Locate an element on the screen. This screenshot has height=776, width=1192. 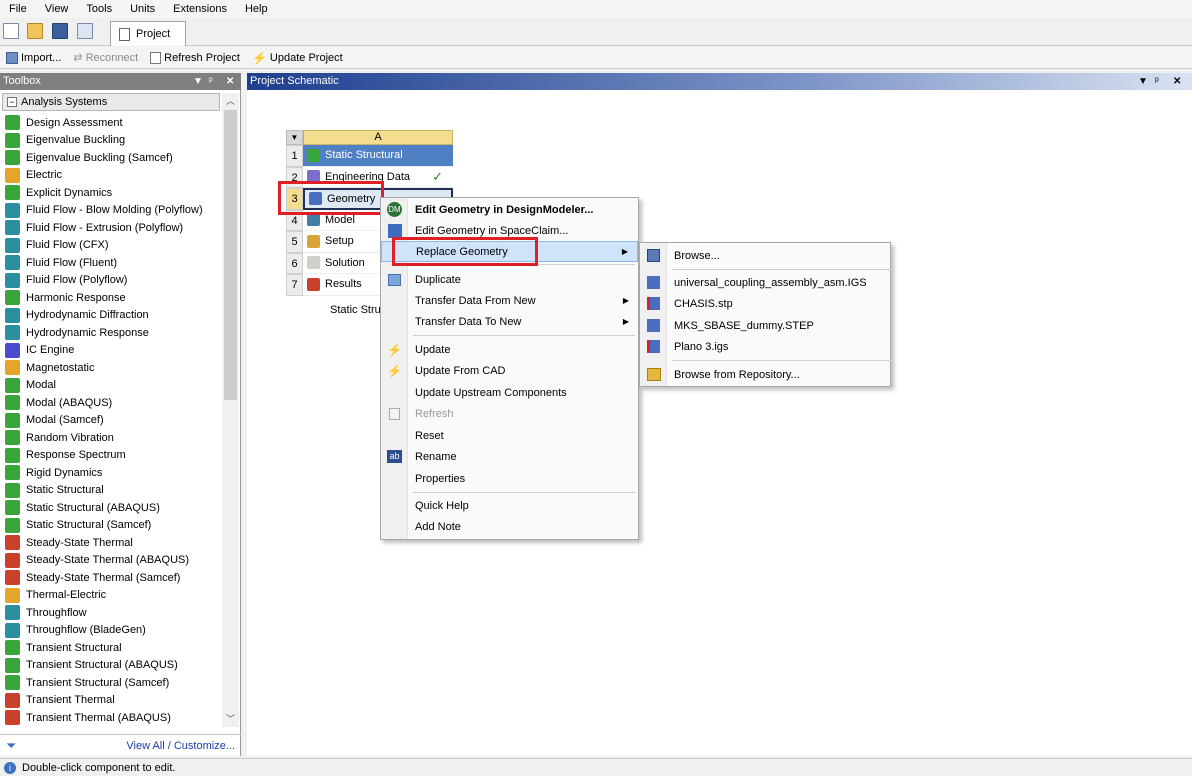
toolbox-item: Electric is located at coordinates (112, 176).